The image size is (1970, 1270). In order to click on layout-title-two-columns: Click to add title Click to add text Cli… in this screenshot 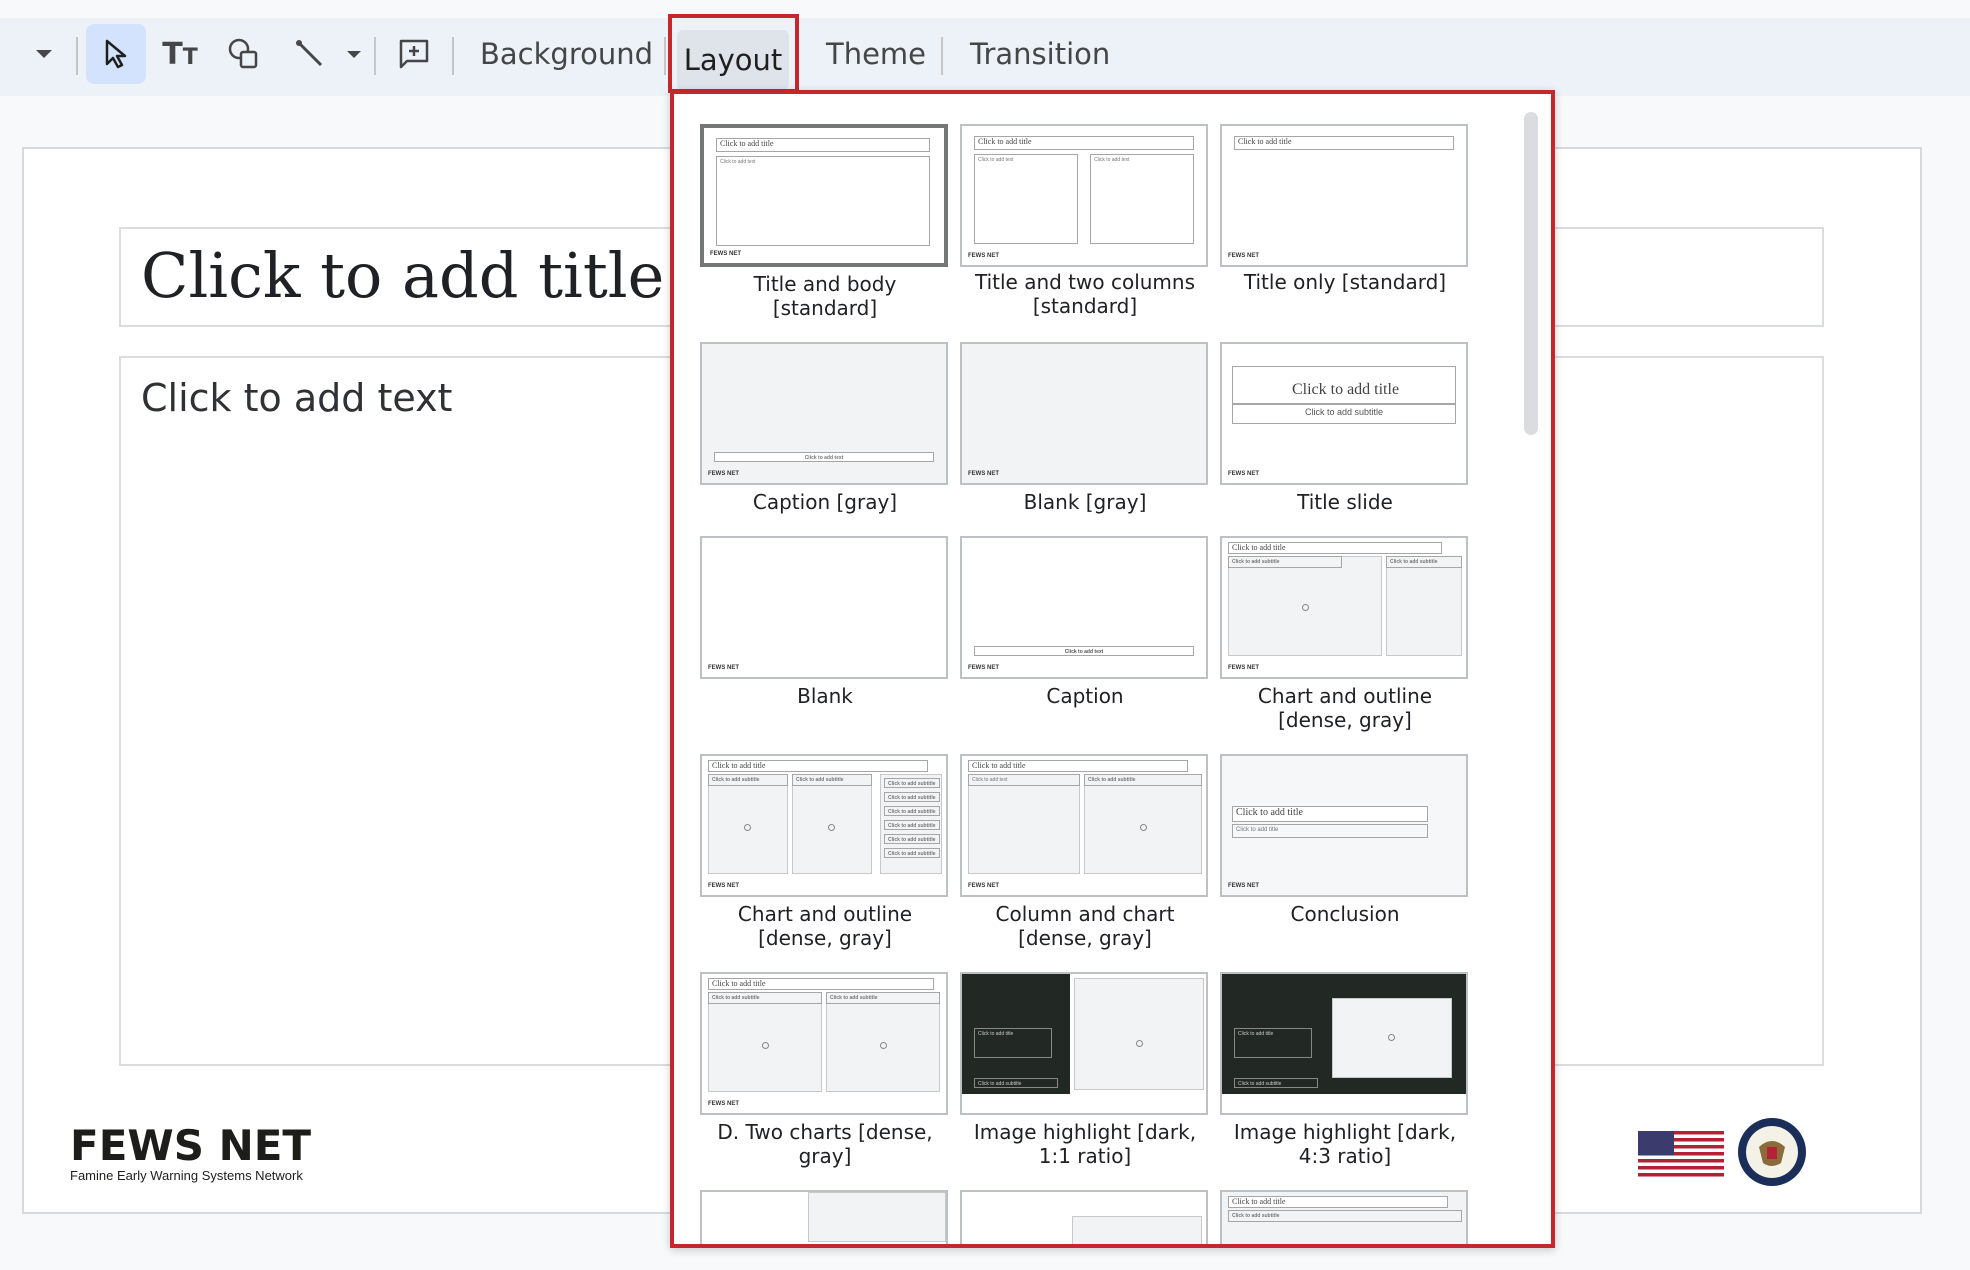, I will do `click(1084, 195)`.